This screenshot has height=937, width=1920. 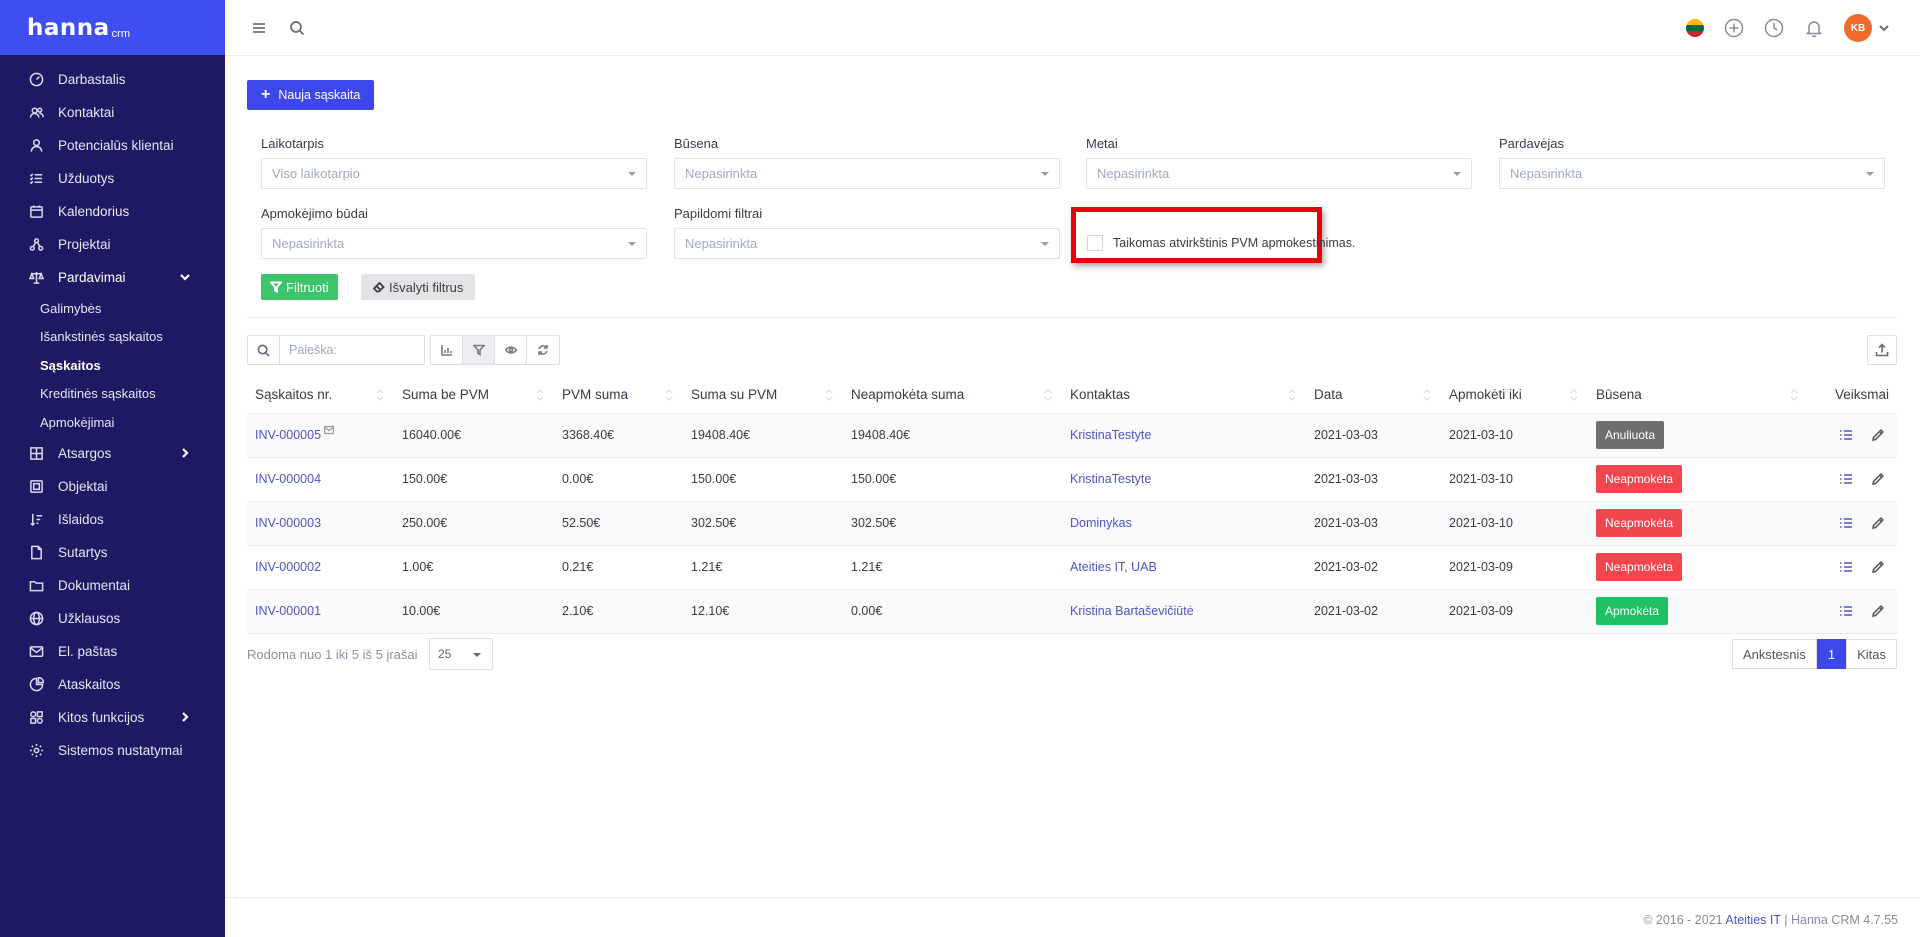 I want to click on sidebar-item-folder: Dokumentai, so click(x=112, y=585).